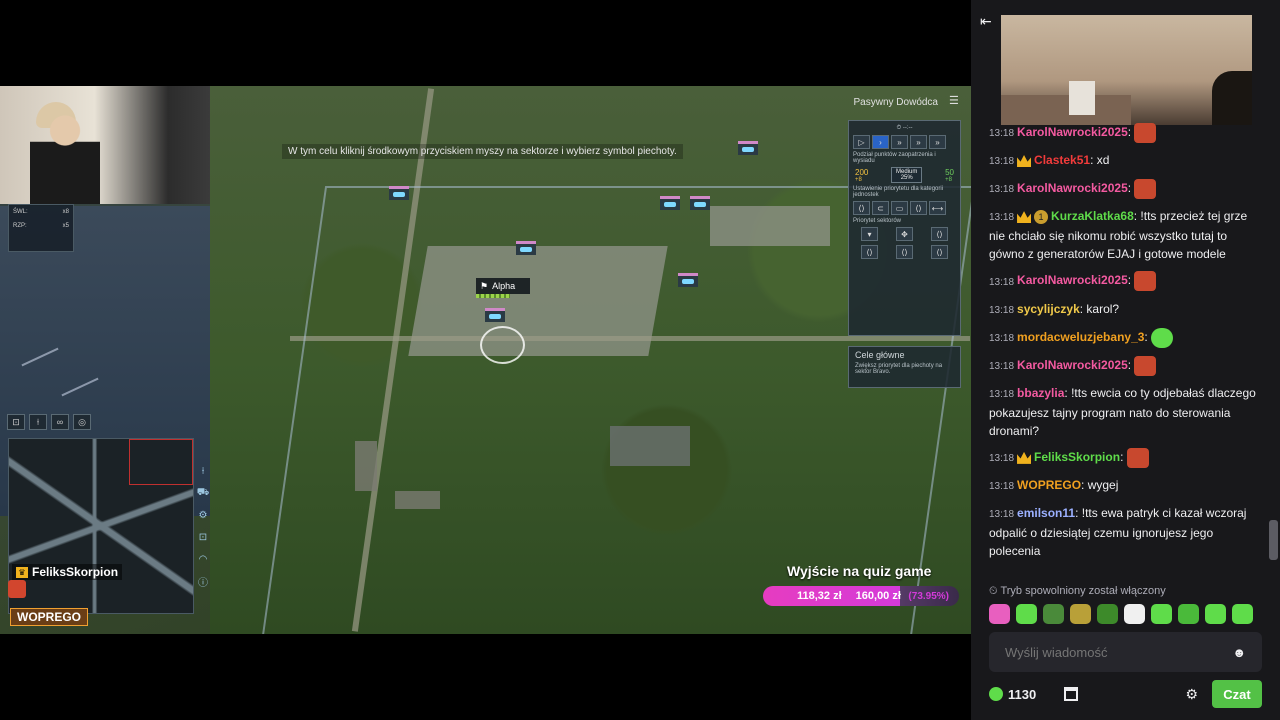 Image resolution: width=1280 pixels, height=720 pixels. What do you see at coordinates (1048, 309) in the screenshot?
I see `message-username: sycylijczyk` at bounding box center [1048, 309].